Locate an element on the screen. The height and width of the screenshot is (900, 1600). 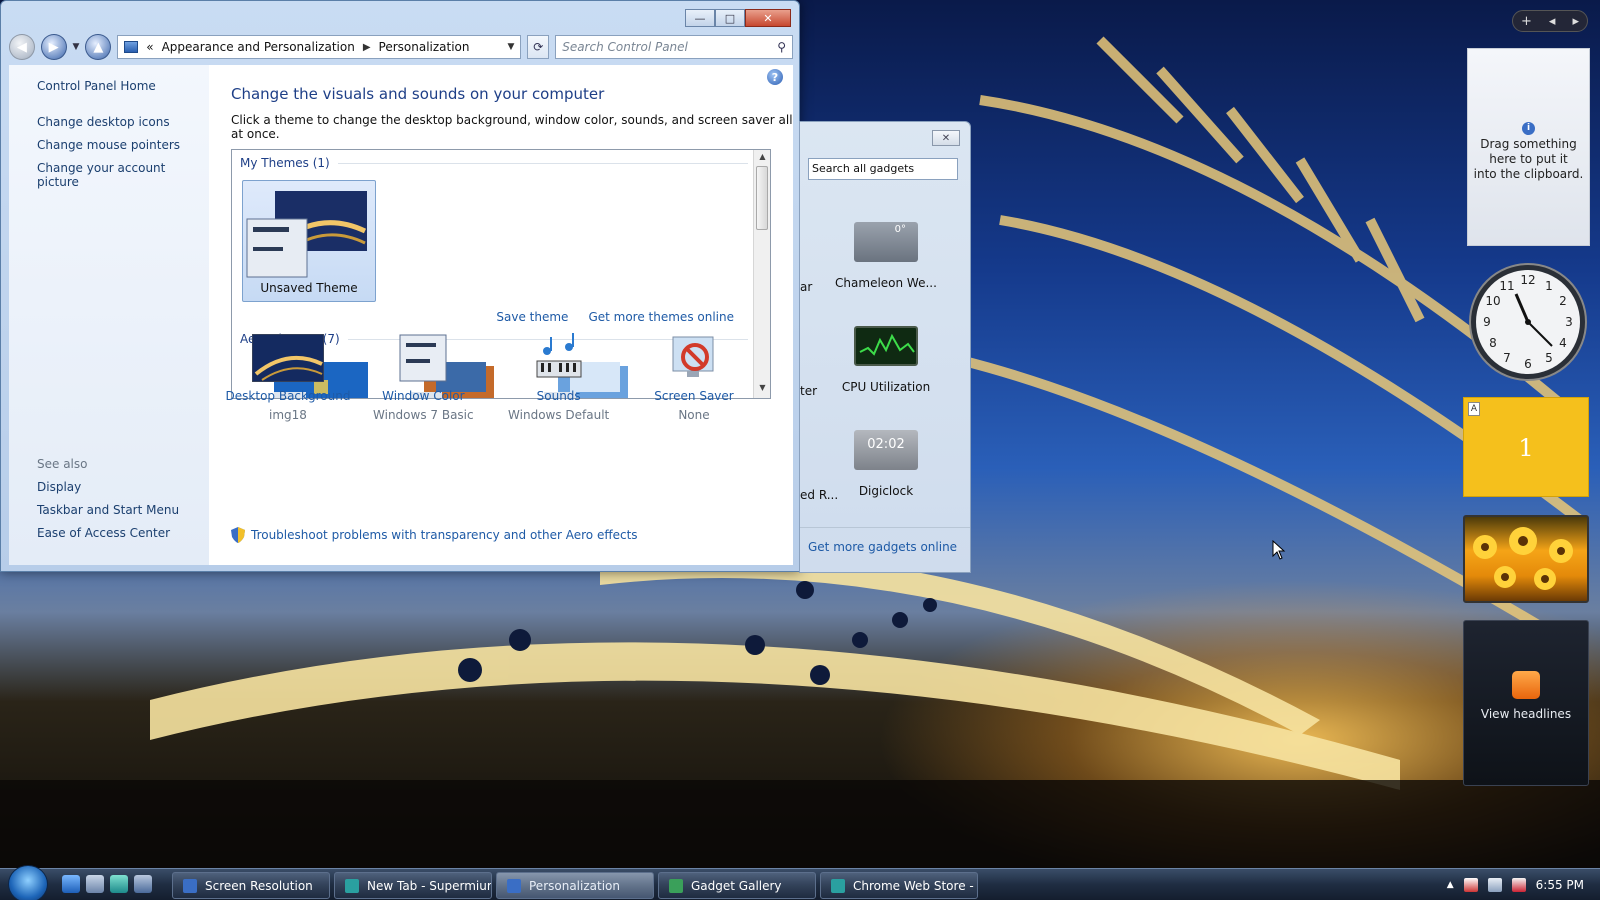
taskbar-gadget-gallery: Gadget Gallery is located at coordinates (737, 885).